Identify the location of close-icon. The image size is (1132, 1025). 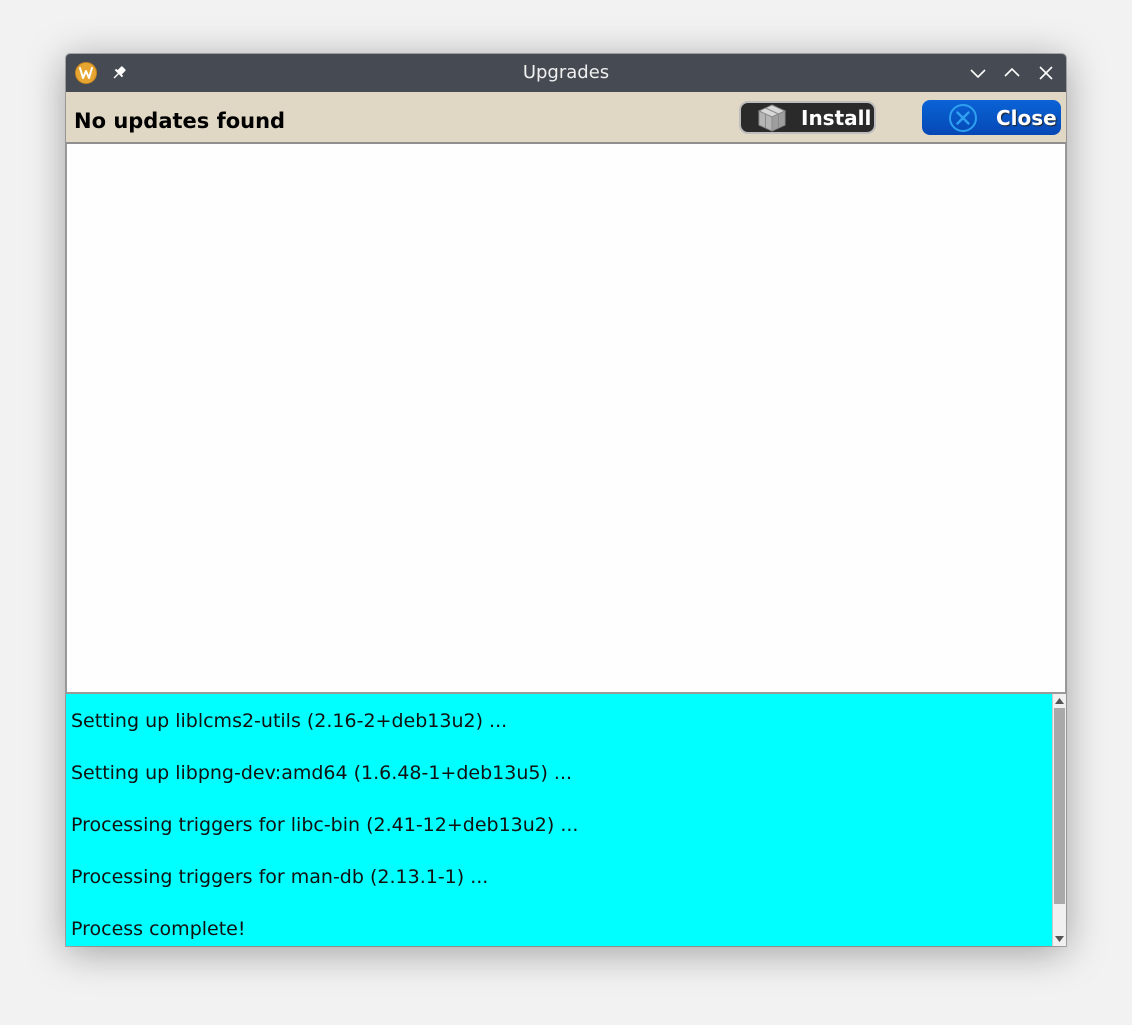
(1046, 73).